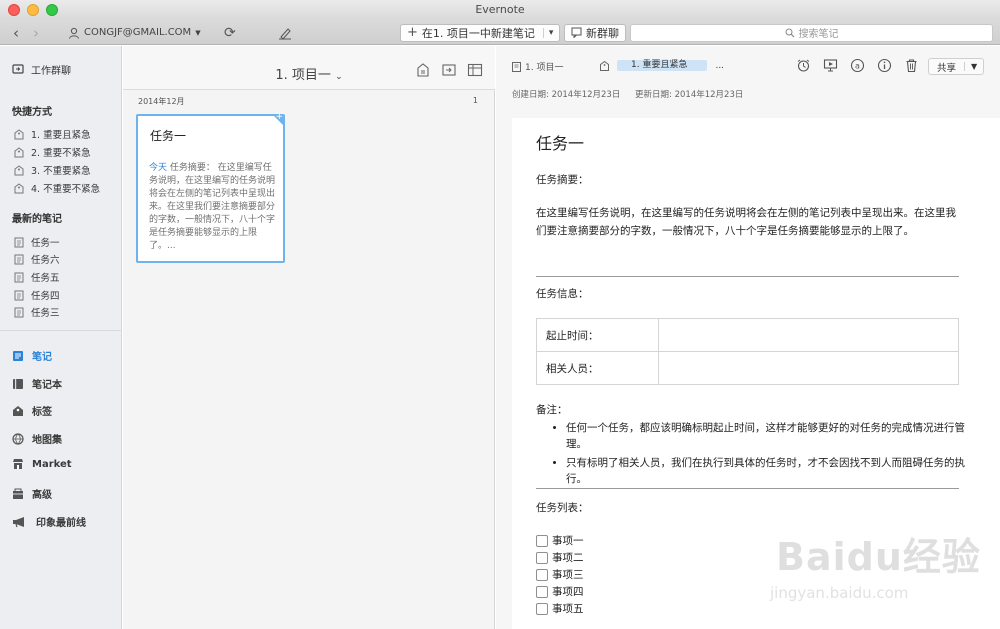 This screenshot has height=629, width=1000. I want to click on minimize-window-button, so click(33, 10).